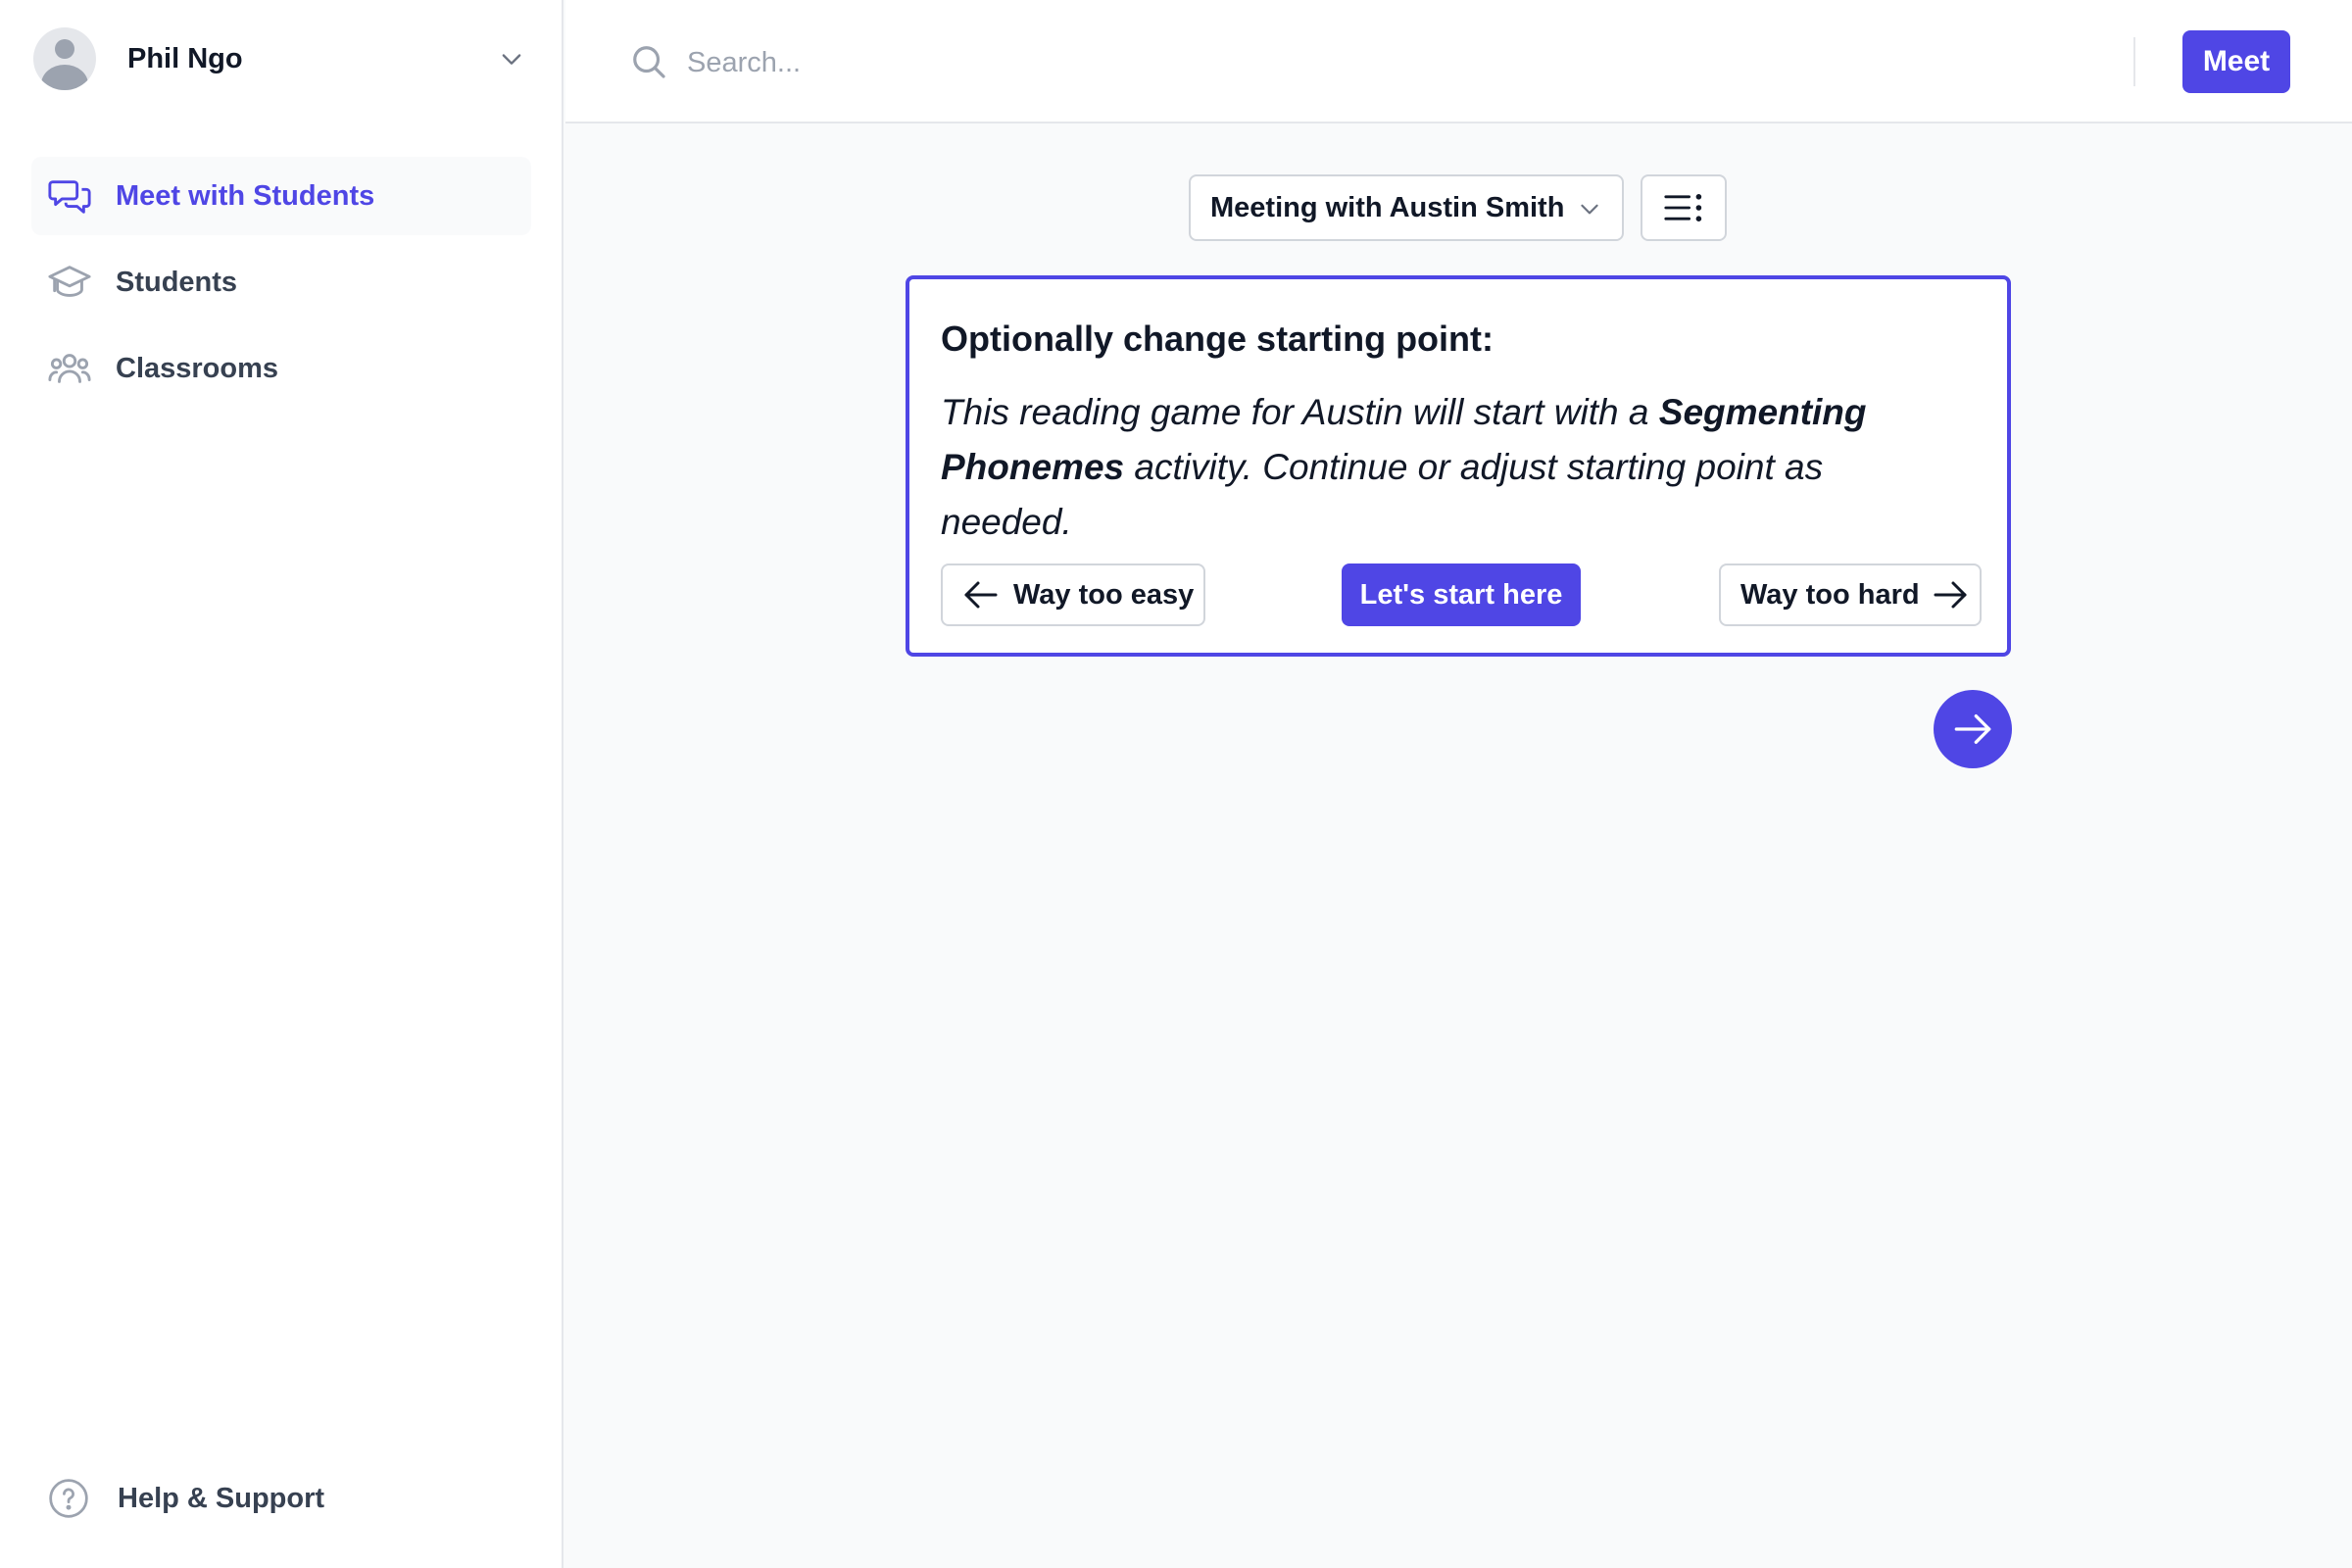  Describe the element at coordinates (177, 282) in the screenshot. I see `sidebar-item-label: Students` at that location.